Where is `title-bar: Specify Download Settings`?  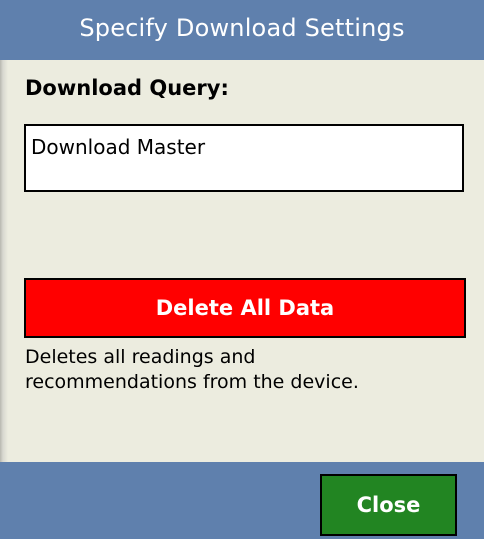
title-bar: Specify Download Settings is located at coordinates (242, 30).